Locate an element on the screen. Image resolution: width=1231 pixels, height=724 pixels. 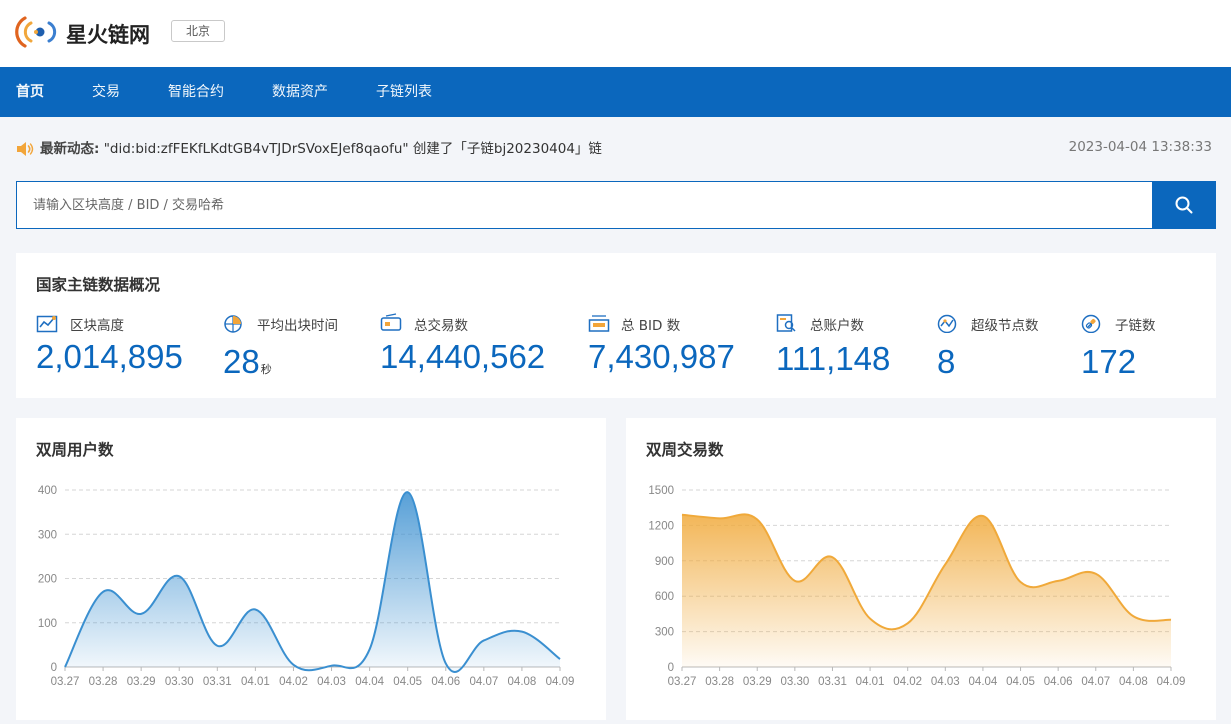
stat-label: 超级节点数 is located at coordinates (1005, 326).